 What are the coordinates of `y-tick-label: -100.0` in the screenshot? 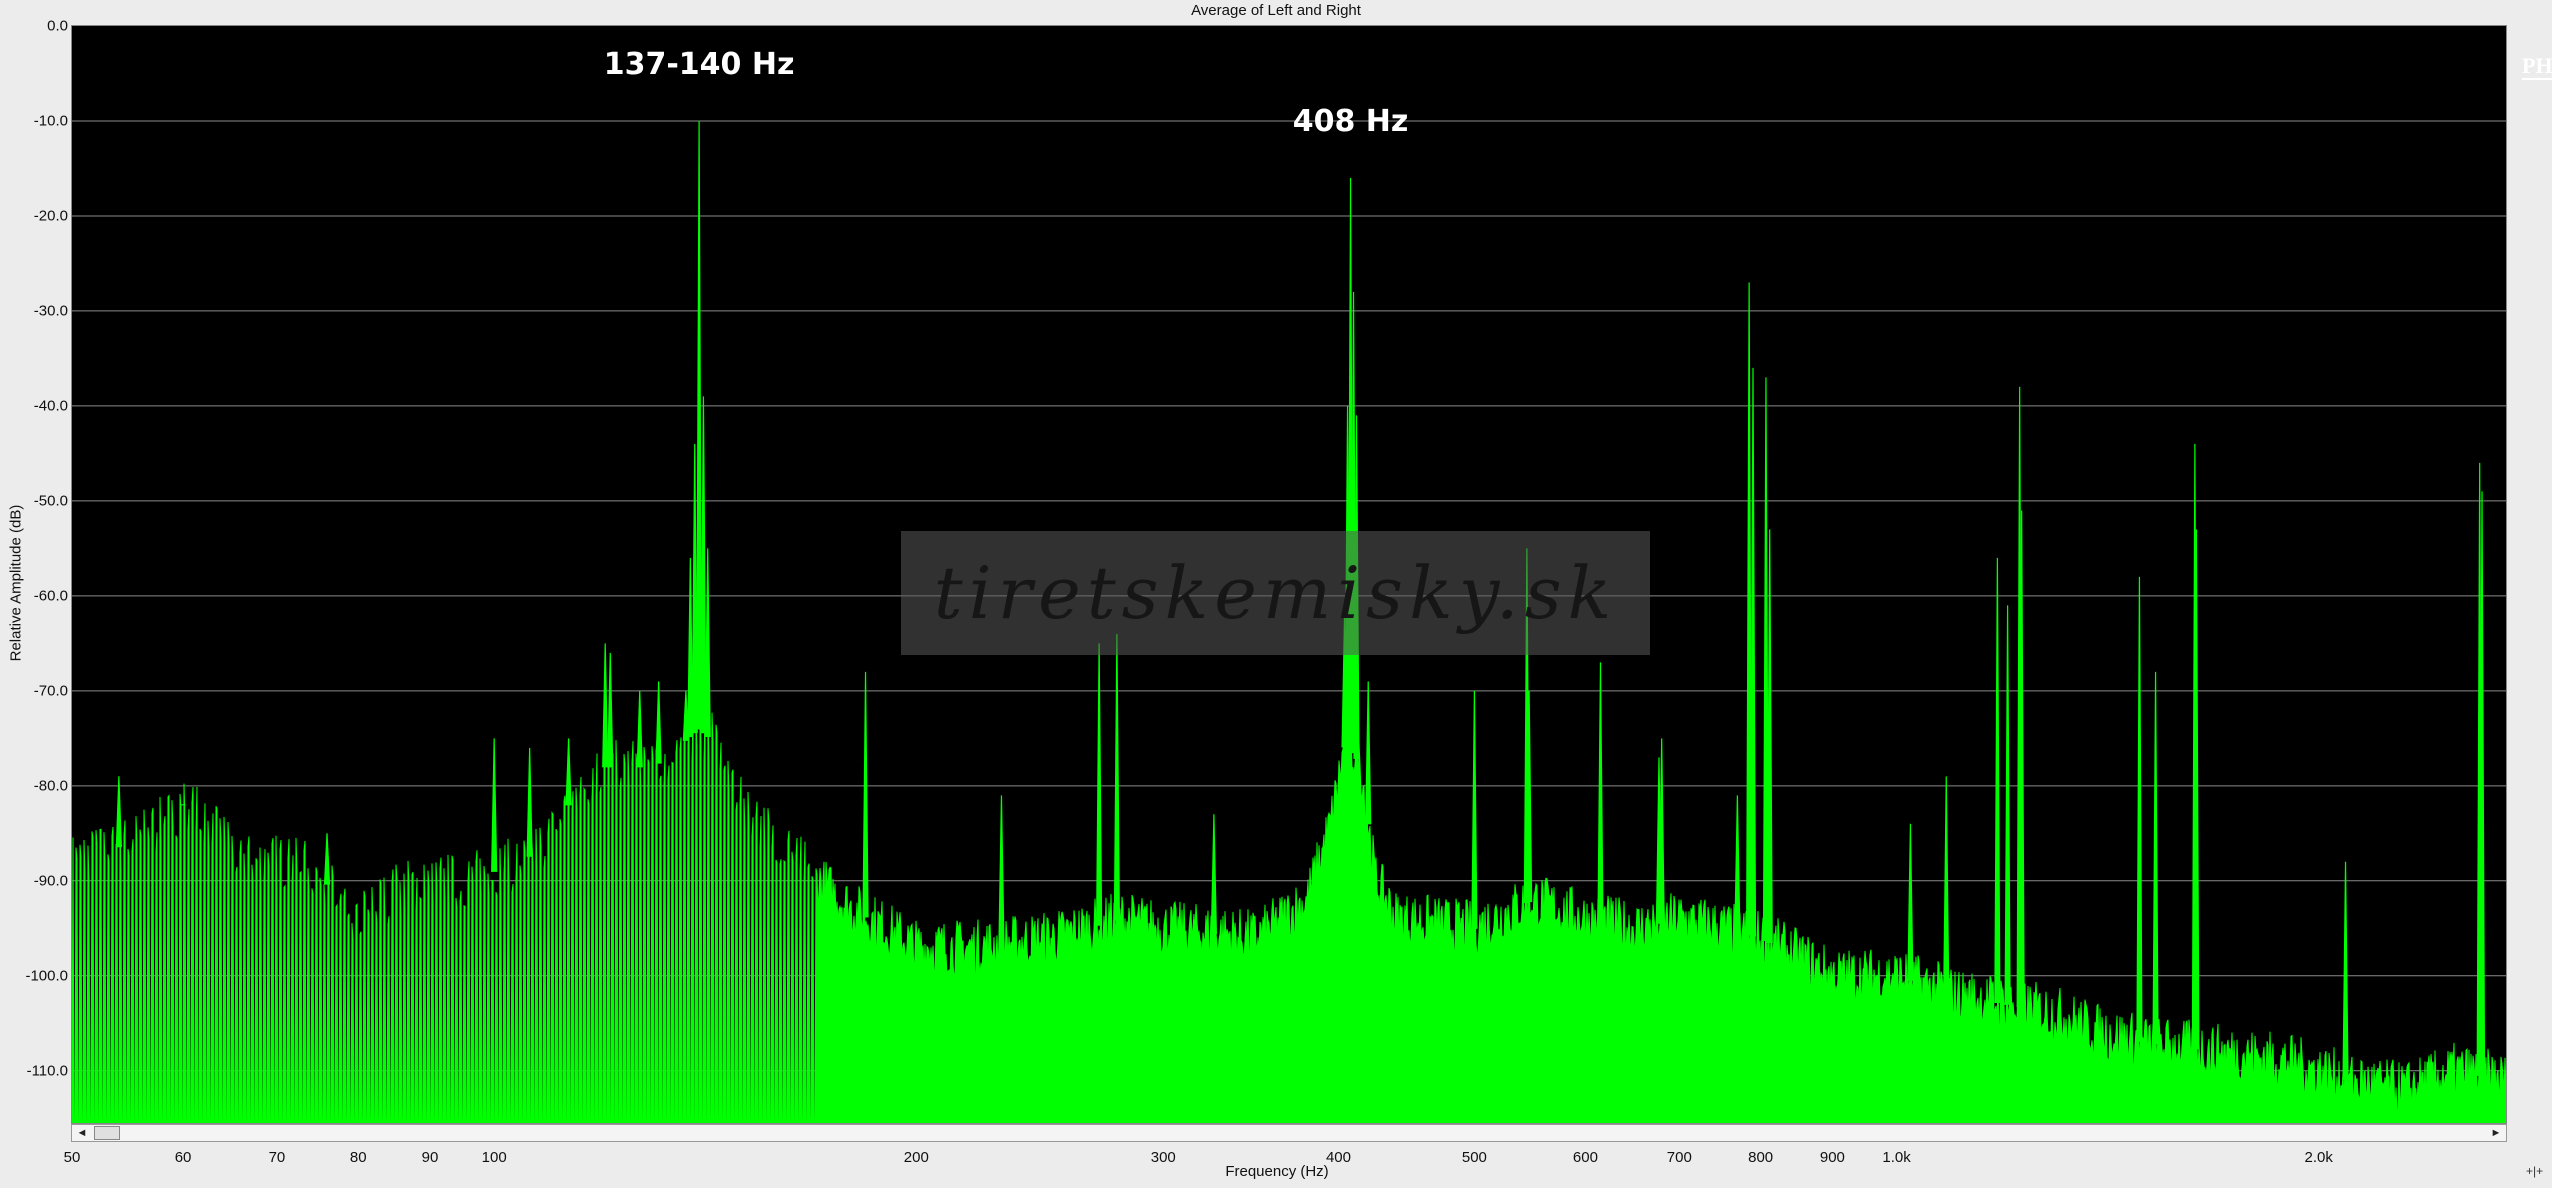 It's located at (46, 976).